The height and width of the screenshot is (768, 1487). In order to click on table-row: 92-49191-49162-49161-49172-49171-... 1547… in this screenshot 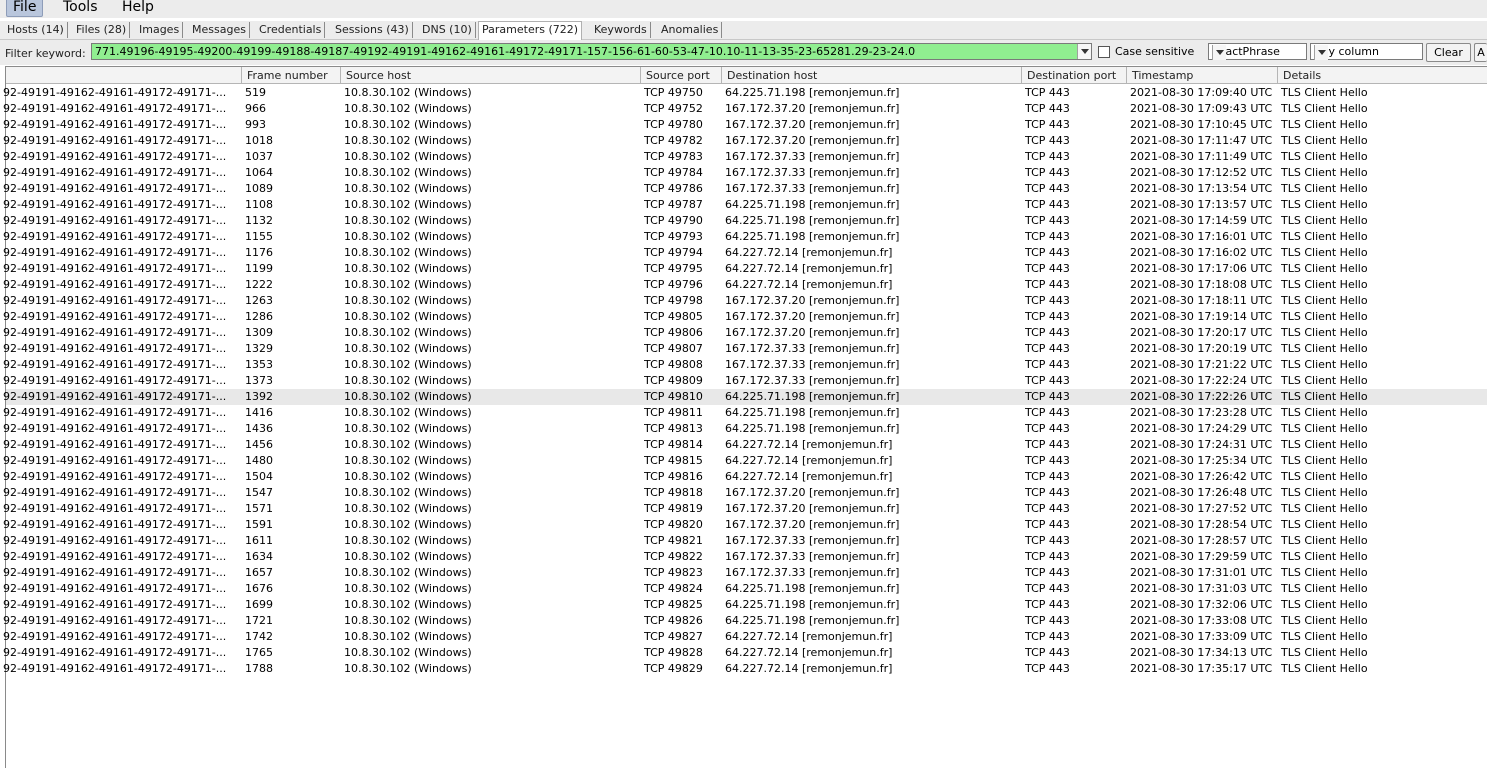, I will do `click(745, 493)`.